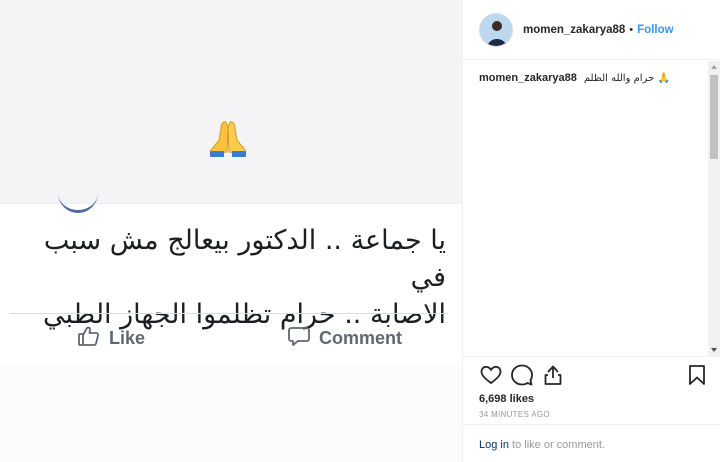 The image size is (720, 462). What do you see at coordinates (89, 338) in the screenshot?
I see `thumbs-up-icon` at bounding box center [89, 338].